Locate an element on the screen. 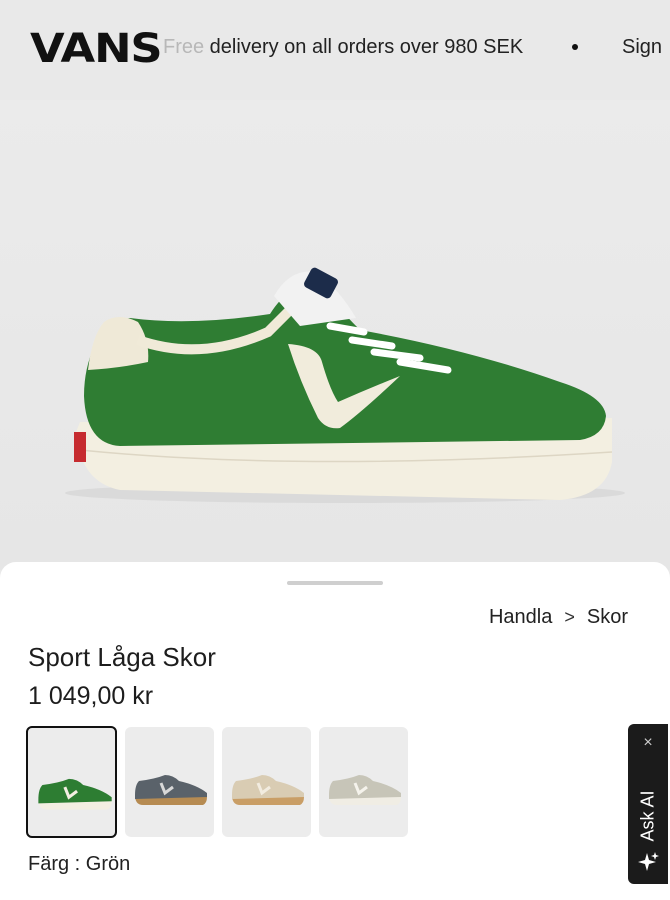 The width and height of the screenshot is (670, 900). light-grey-shoe-thumbnail is located at coordinates (365, 790).